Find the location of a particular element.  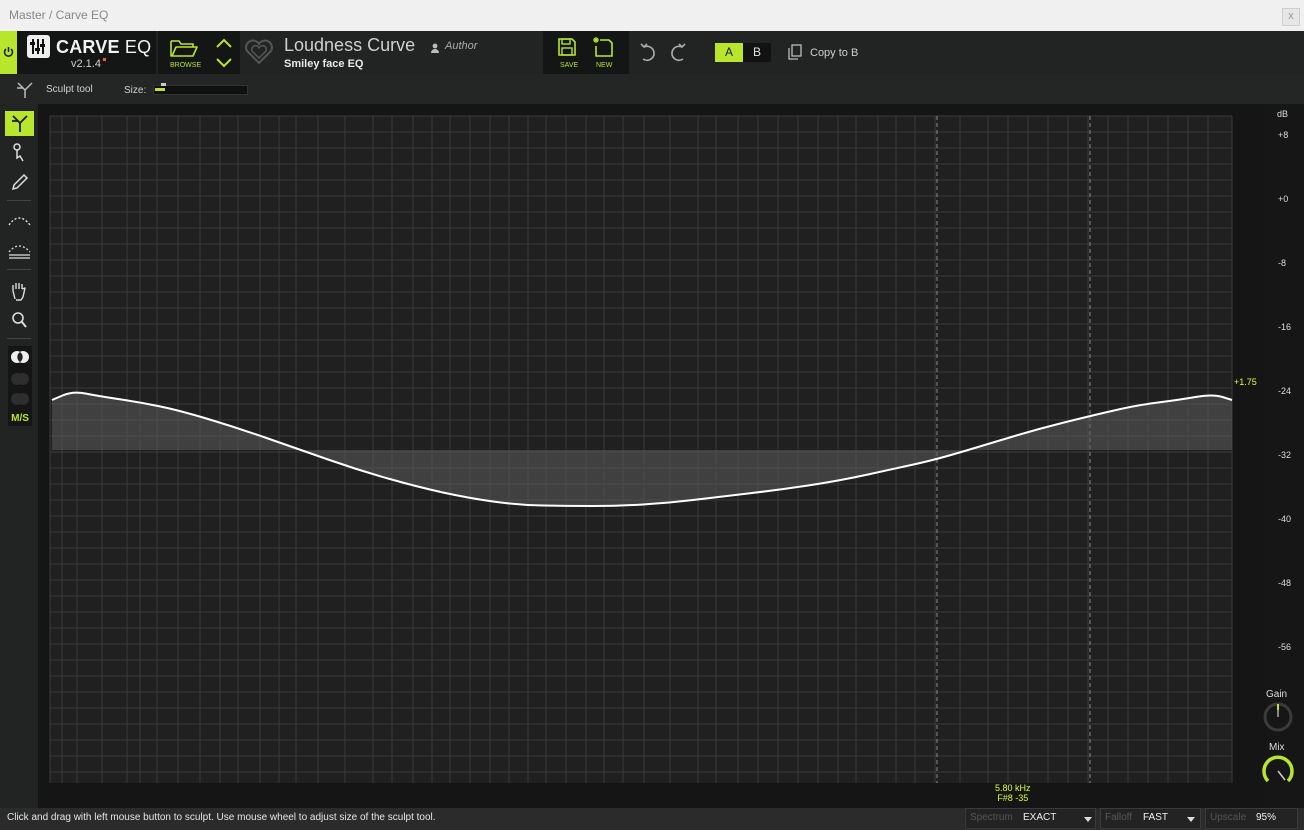

db-tick: +8 is located at coordinates (1283, 135).